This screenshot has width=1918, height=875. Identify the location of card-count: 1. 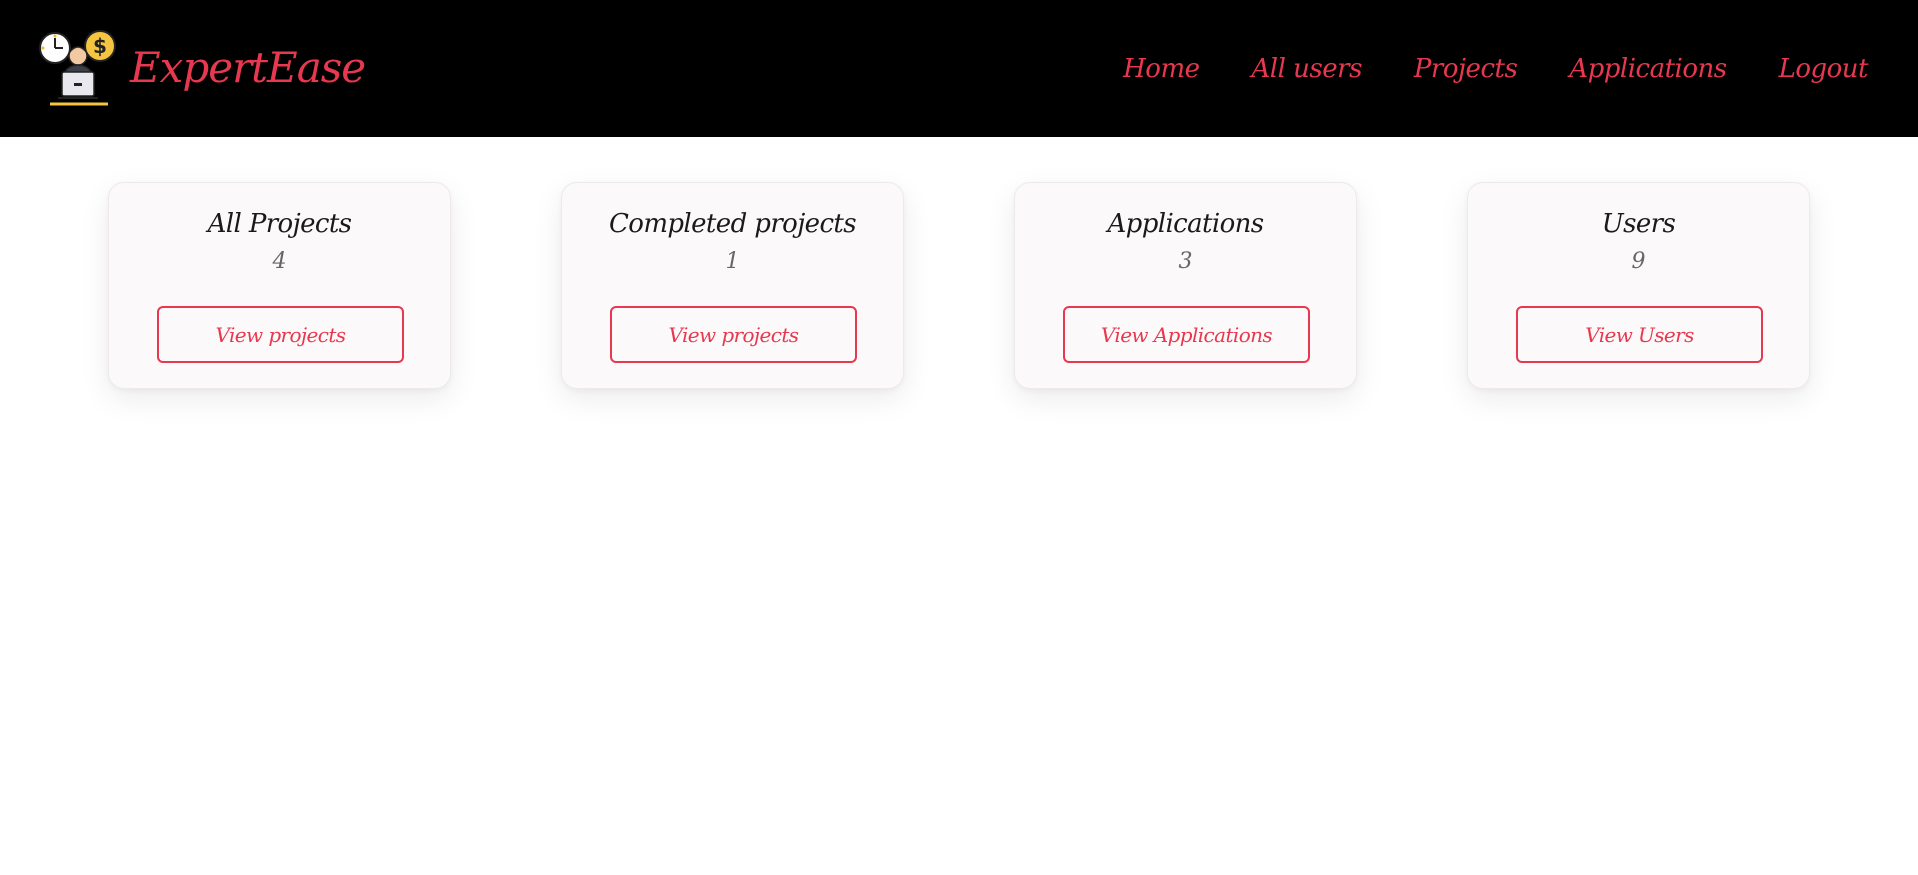
(732, 261).